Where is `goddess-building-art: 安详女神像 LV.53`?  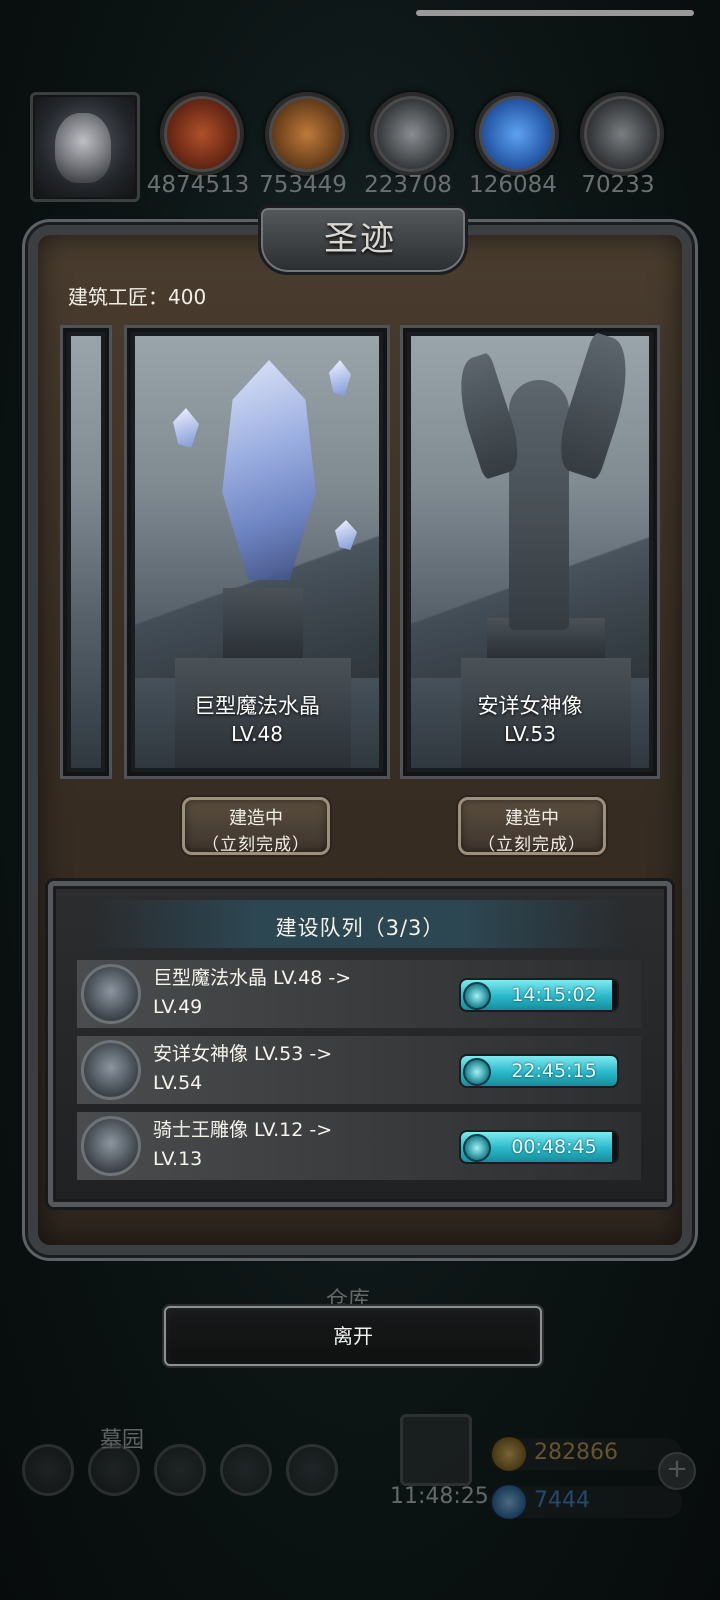 goddess-building-art: 安详女神像 LV.53 is located at coordinates (530, 549).